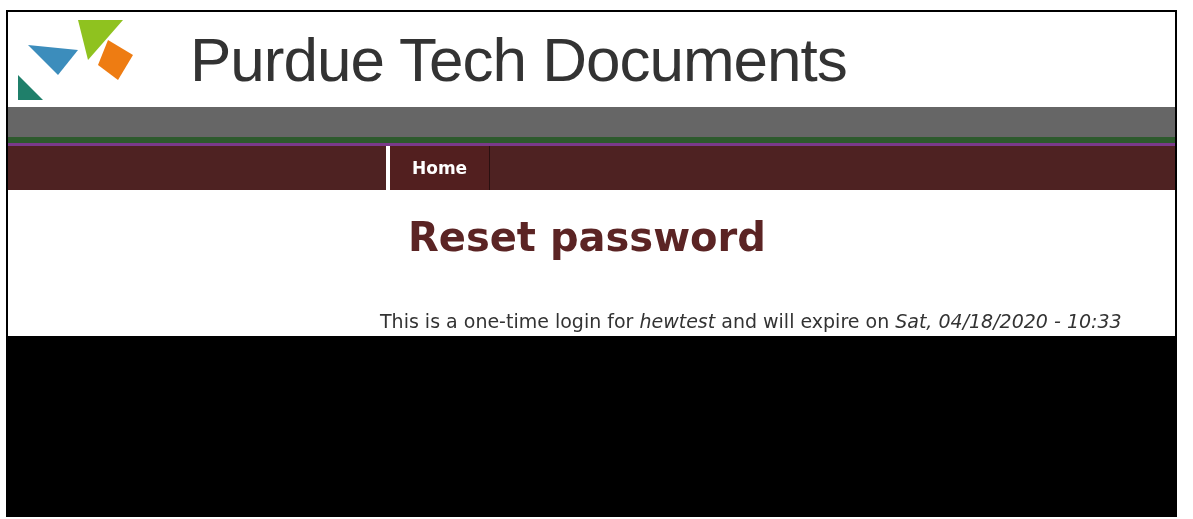 Image resolution: width=1193 pixels, height=519 pixels. Describe the element at coordinates (587, 237) in the screenshot. I see `page-title: Reset password` at that location.